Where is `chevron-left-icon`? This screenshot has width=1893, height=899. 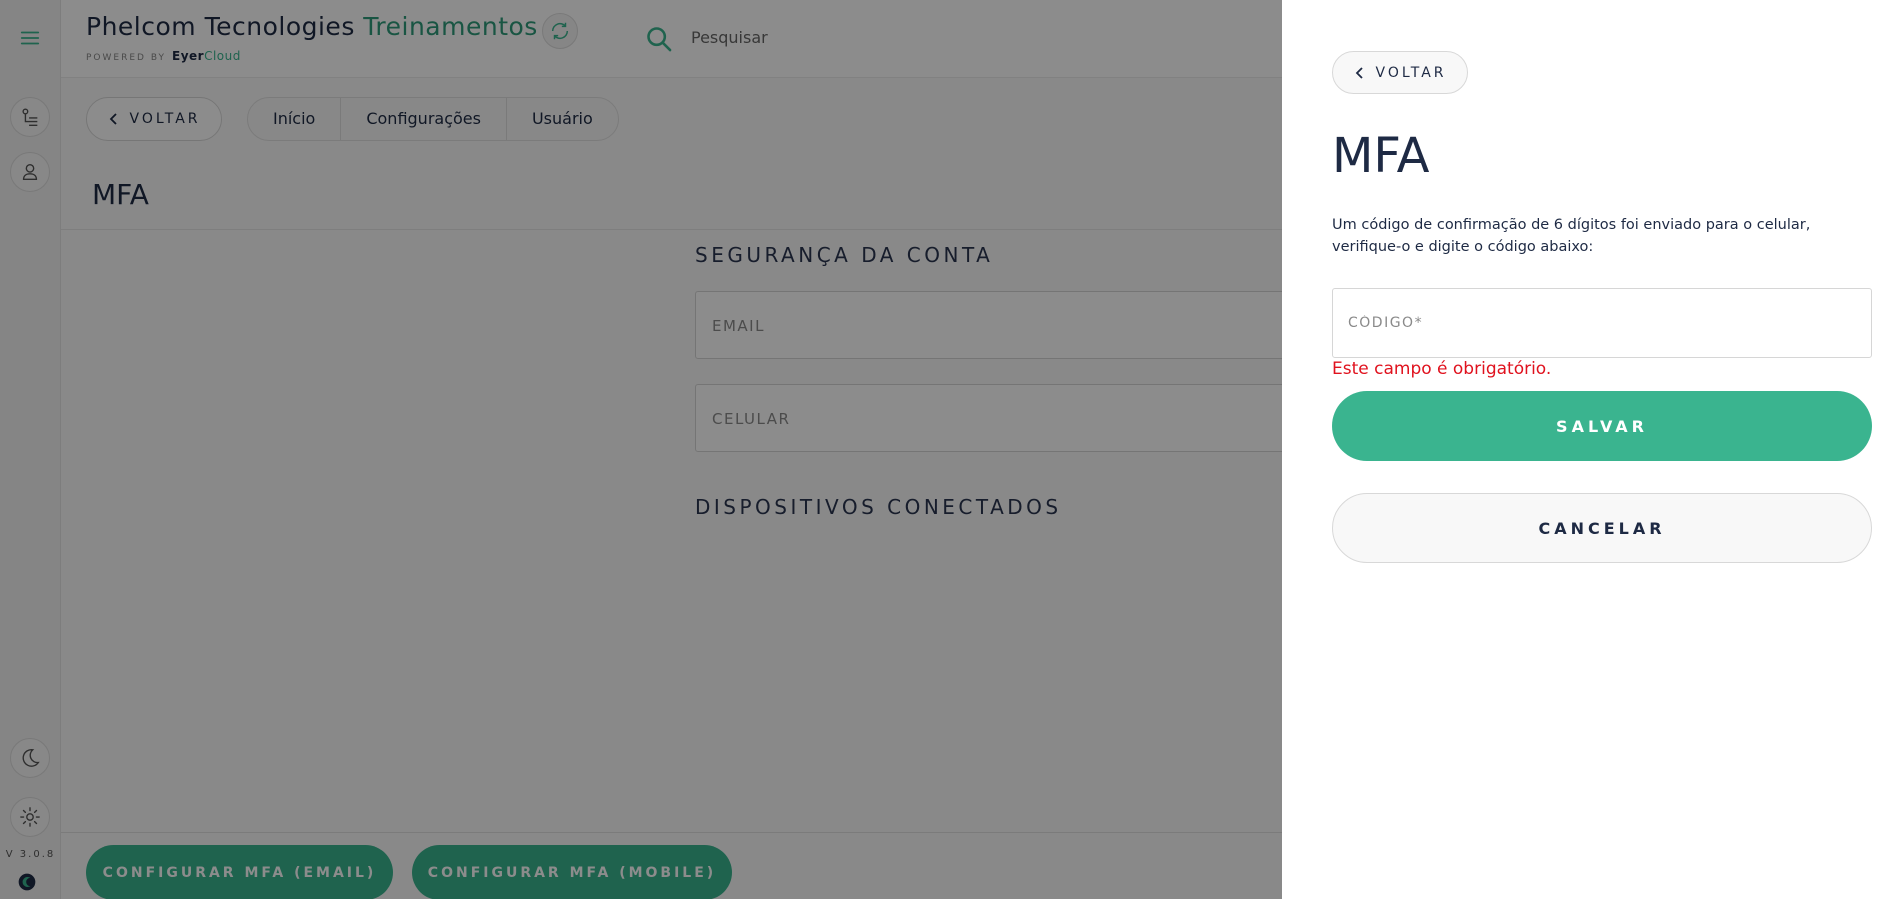 chevron-left-icon is located at coordinates (1359, 72).